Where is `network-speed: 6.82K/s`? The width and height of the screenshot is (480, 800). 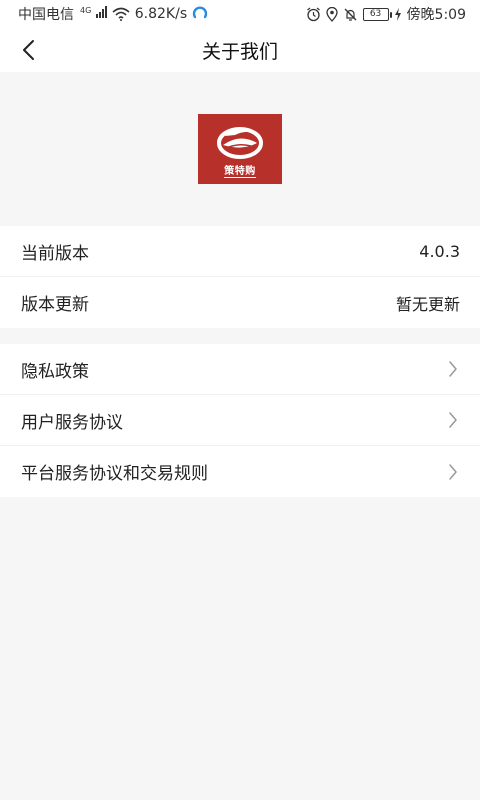 network-speed: 6.82K/s is located at coordinates (161, 14).